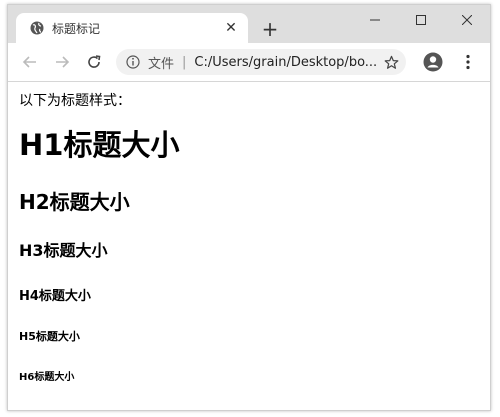 The image size is (500, 417). What do you see at coordinates (133, 62) in the screenshot?
I see `info-icon` at bounding box center [133, 62].